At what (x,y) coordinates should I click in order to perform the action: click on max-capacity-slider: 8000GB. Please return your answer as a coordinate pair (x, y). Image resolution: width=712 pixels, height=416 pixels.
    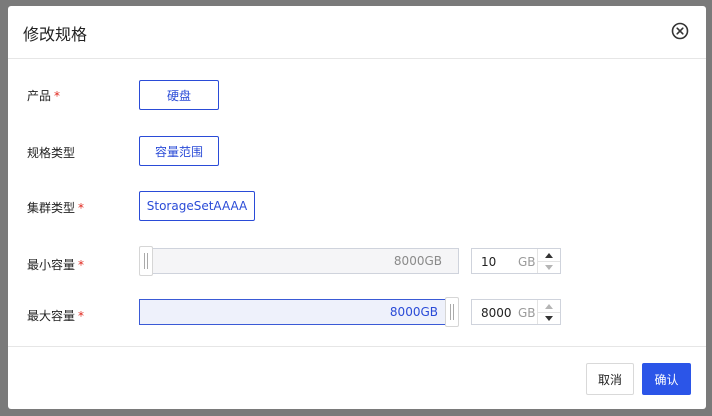
    Looking at the image, I should click on (299, 312).